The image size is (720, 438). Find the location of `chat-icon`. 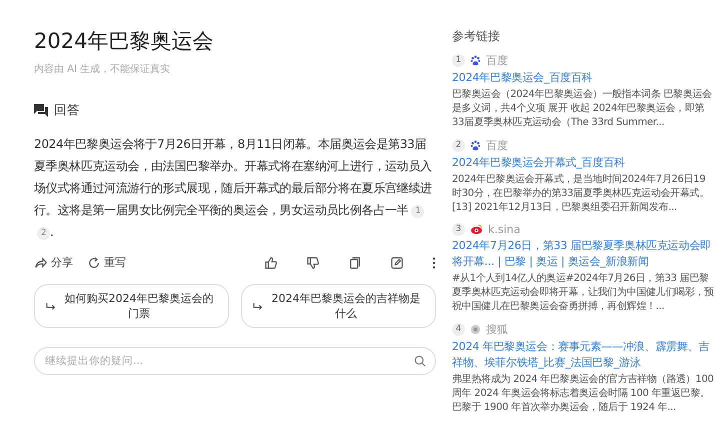

chat-icon is located at coordinates (41, 110).